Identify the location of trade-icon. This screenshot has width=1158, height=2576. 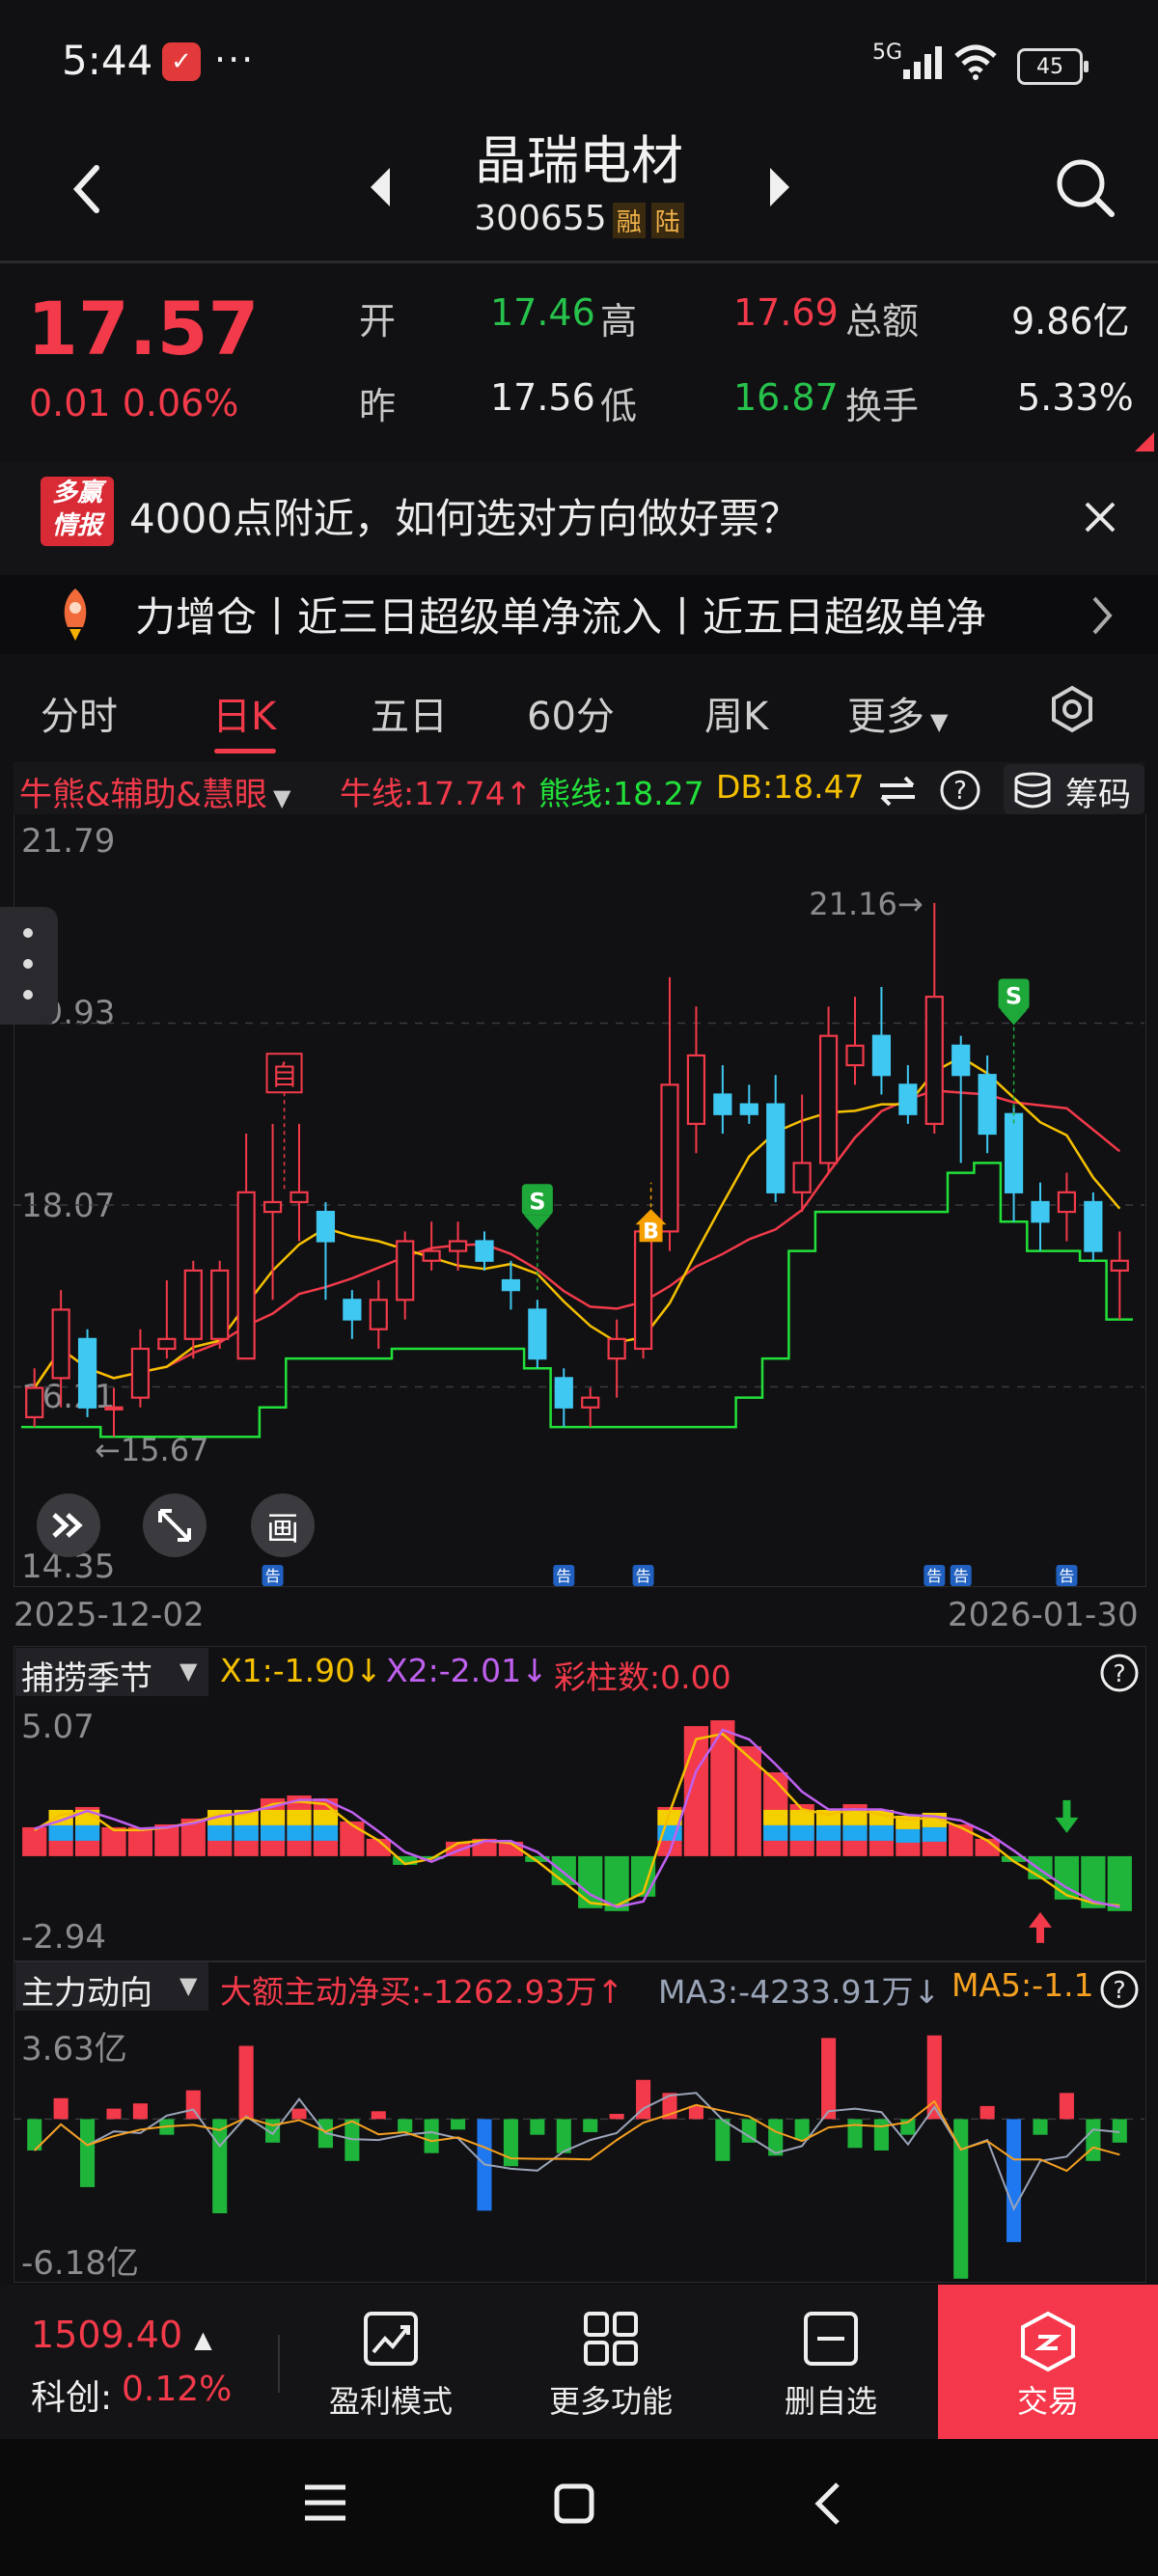
(1048, 2342).